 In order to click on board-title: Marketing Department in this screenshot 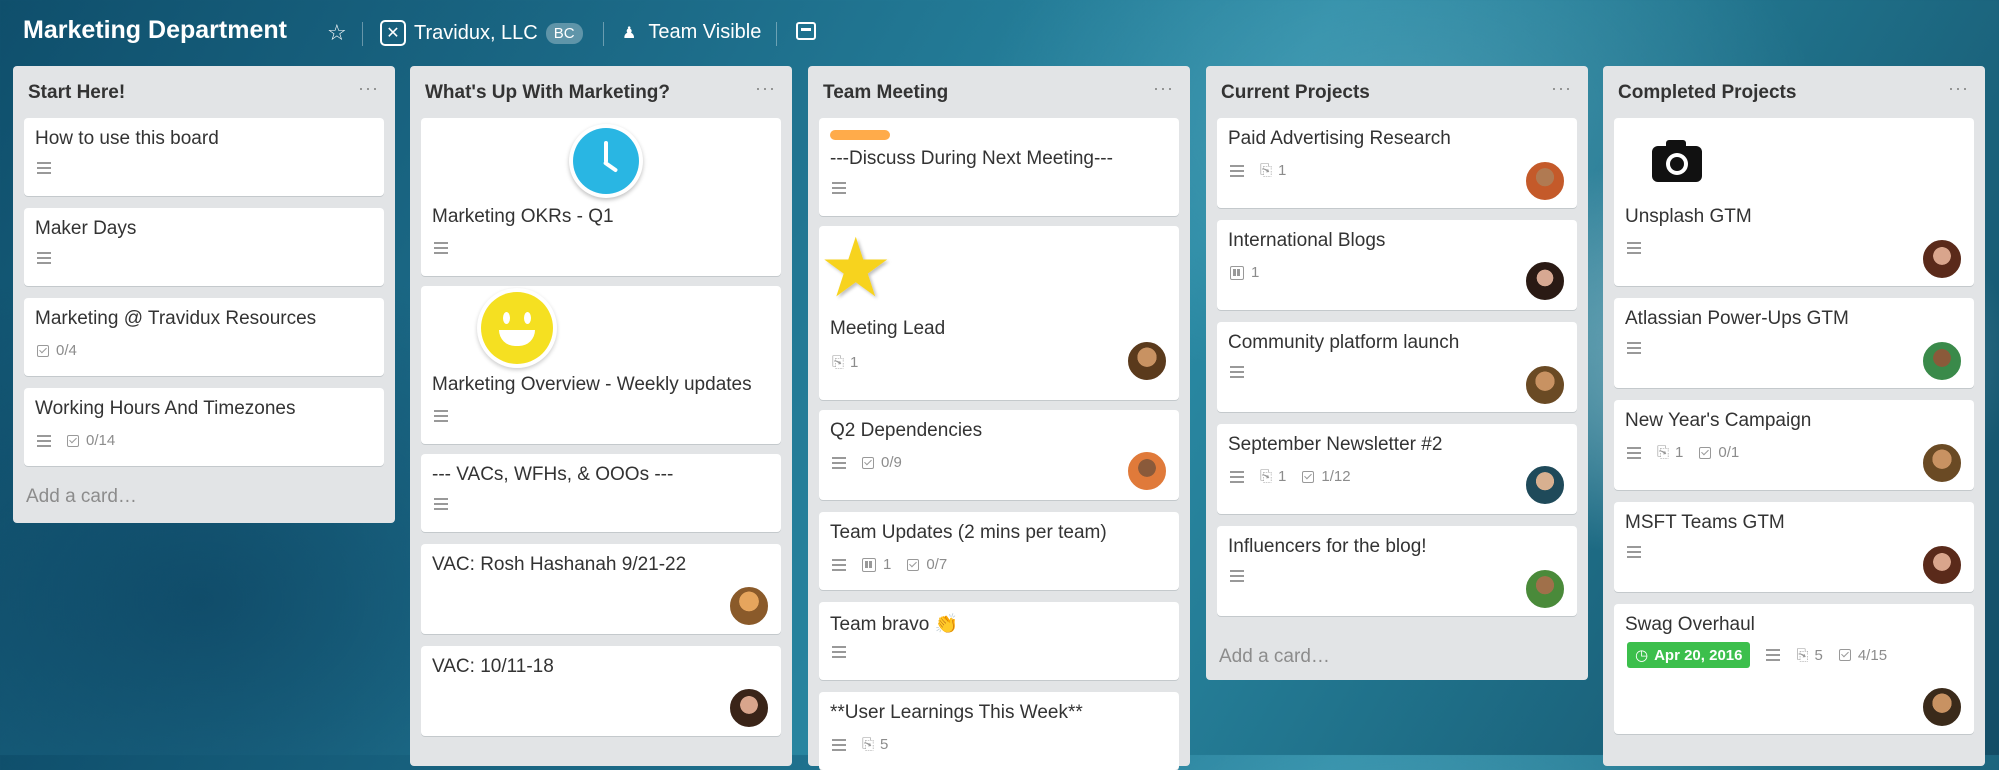, I will do `click(155, 30)`.